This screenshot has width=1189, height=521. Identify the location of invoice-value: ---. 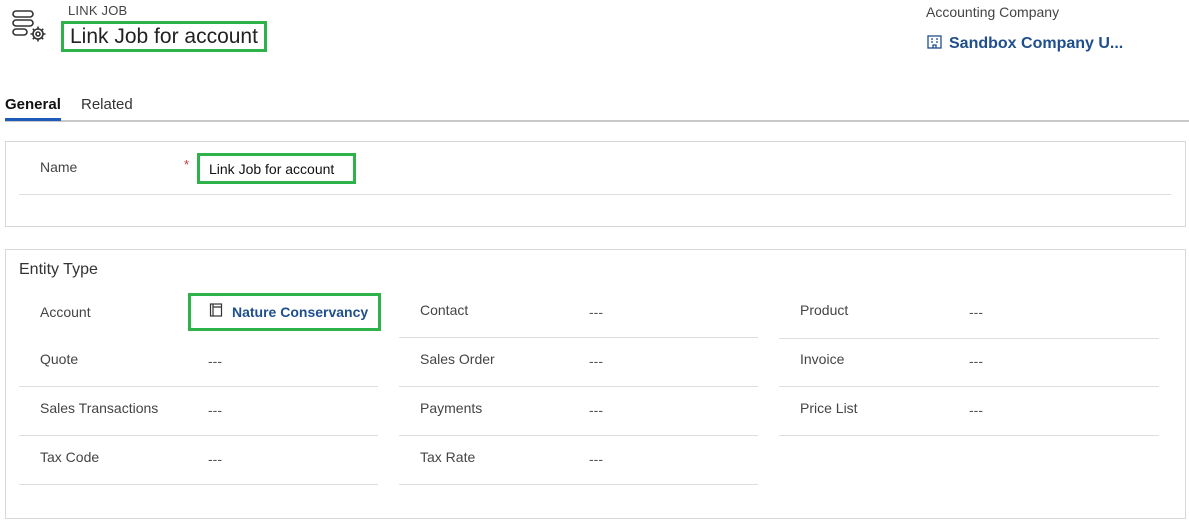
(976, 361).